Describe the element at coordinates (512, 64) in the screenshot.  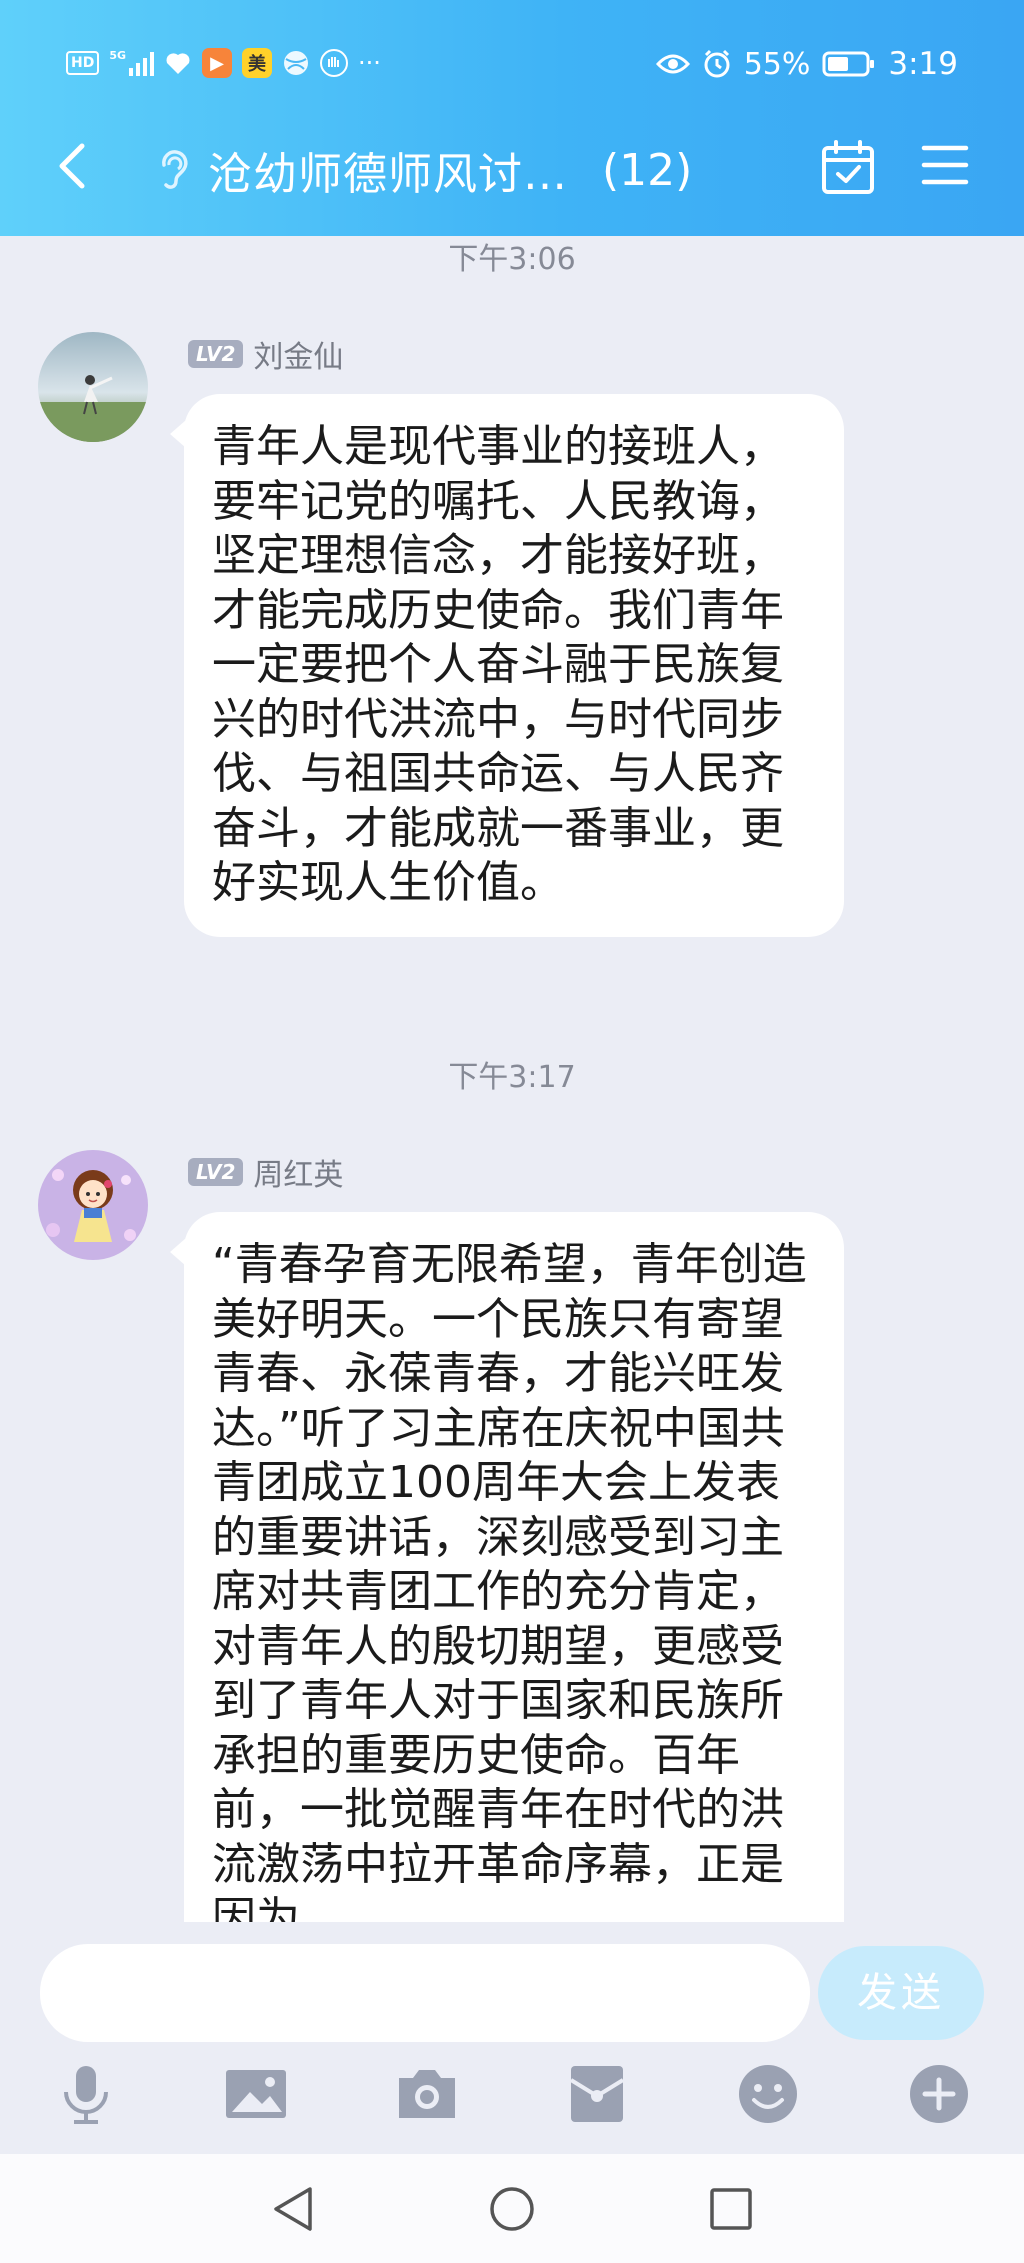
I see `status-bar: HD 5G ▶ 美 ··· 55% 3:19` at that location.